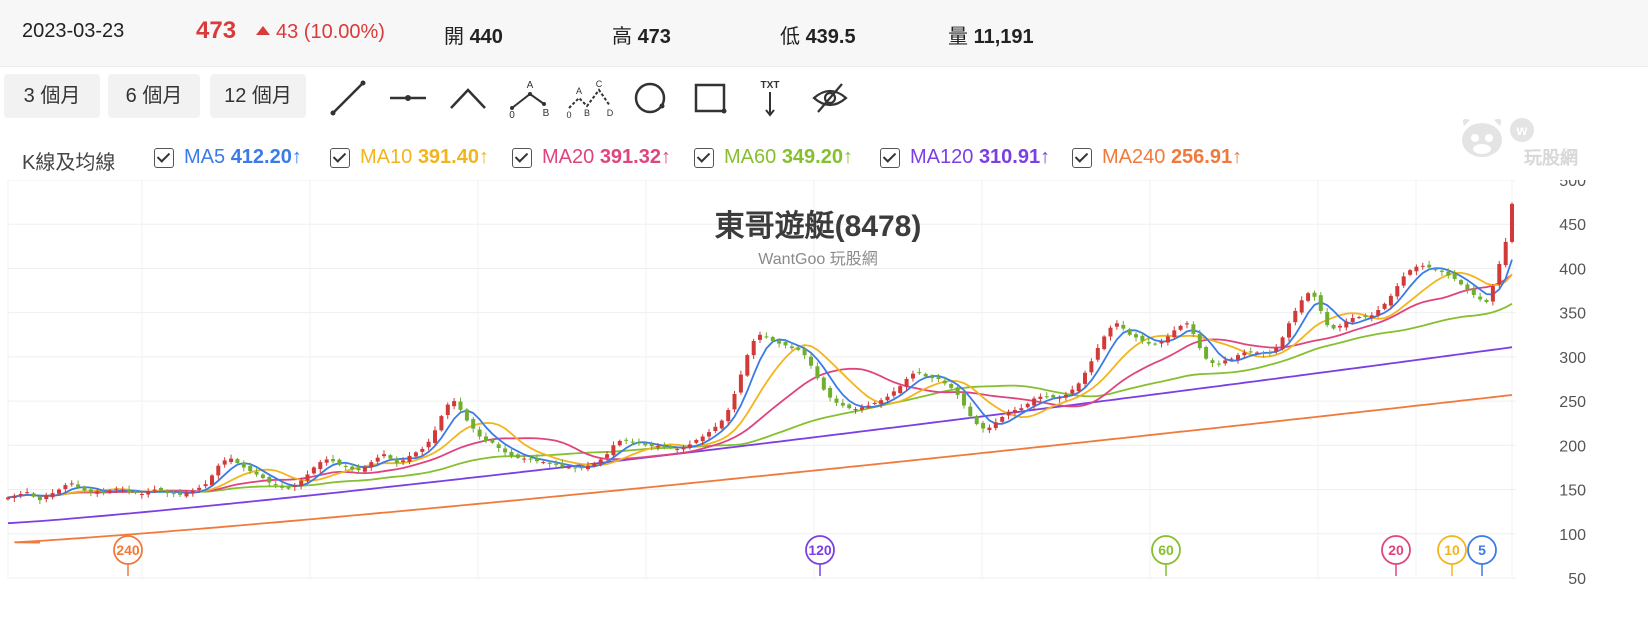 This screenshot has height=625, width=1648. Describe the element at coordinates (164, 158) in the screenshot. I see `ma5-checkbox` at that location.